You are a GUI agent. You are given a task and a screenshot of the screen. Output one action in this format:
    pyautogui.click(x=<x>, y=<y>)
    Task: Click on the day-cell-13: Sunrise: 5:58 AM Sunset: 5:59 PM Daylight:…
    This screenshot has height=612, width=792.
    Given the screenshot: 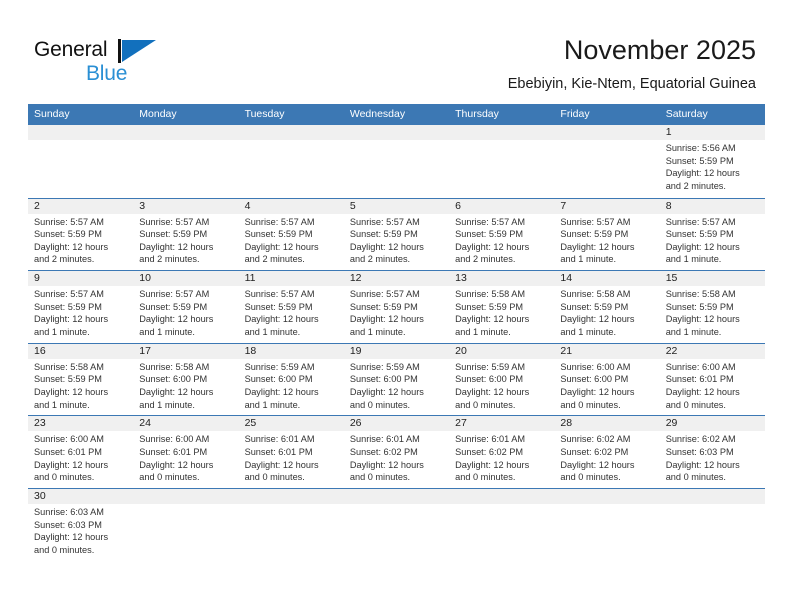 What is the action you would take?
    pyautogui.click(x=501, y=314)
    